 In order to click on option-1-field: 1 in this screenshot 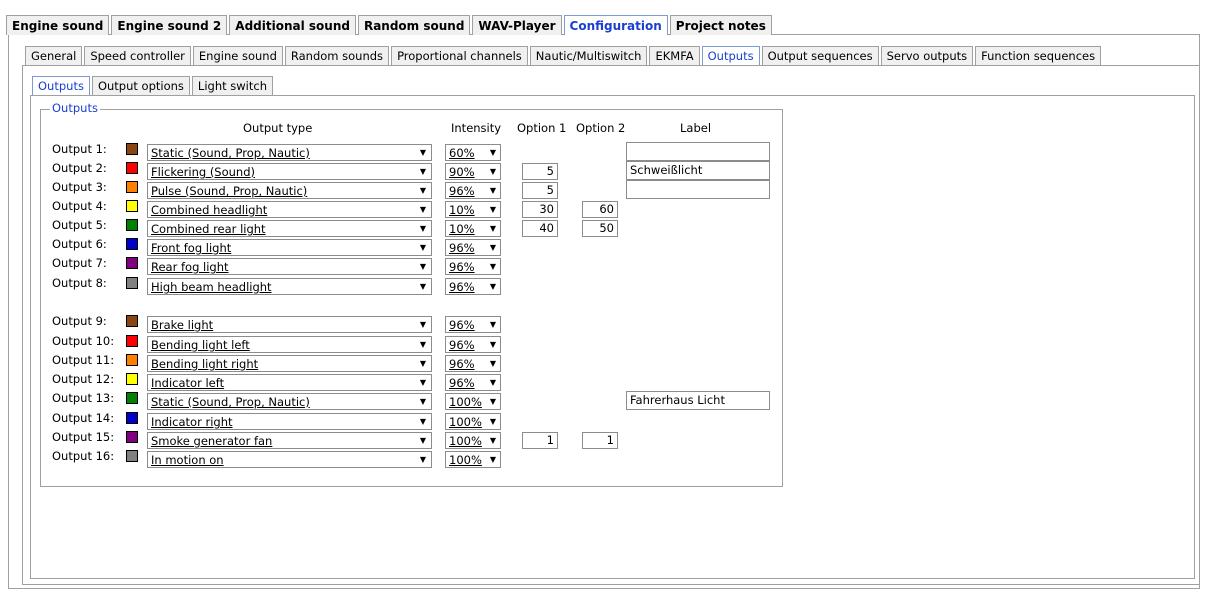, I will do `click(540, 440)`.